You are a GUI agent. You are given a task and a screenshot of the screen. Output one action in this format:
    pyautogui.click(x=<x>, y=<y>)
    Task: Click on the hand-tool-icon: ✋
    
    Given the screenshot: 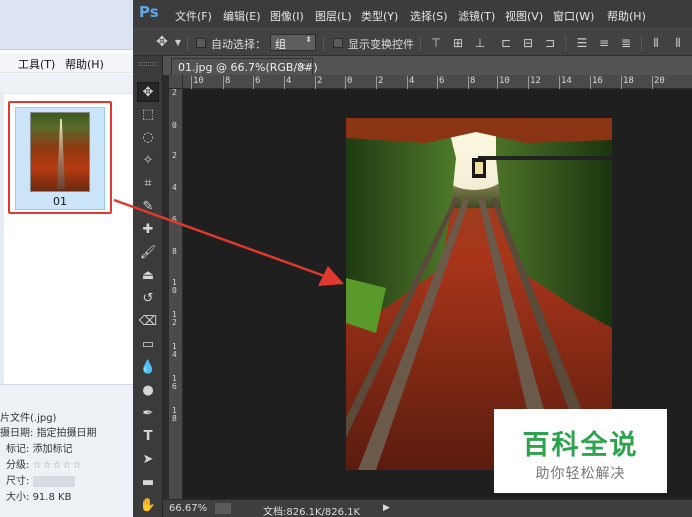 What is the action you would take?
    pyautogui.click(x=148, y=506)
    